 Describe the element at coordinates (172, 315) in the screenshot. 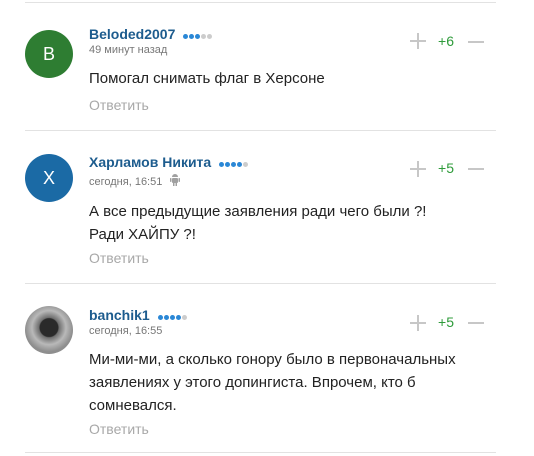

I see `user-rating` at that location.